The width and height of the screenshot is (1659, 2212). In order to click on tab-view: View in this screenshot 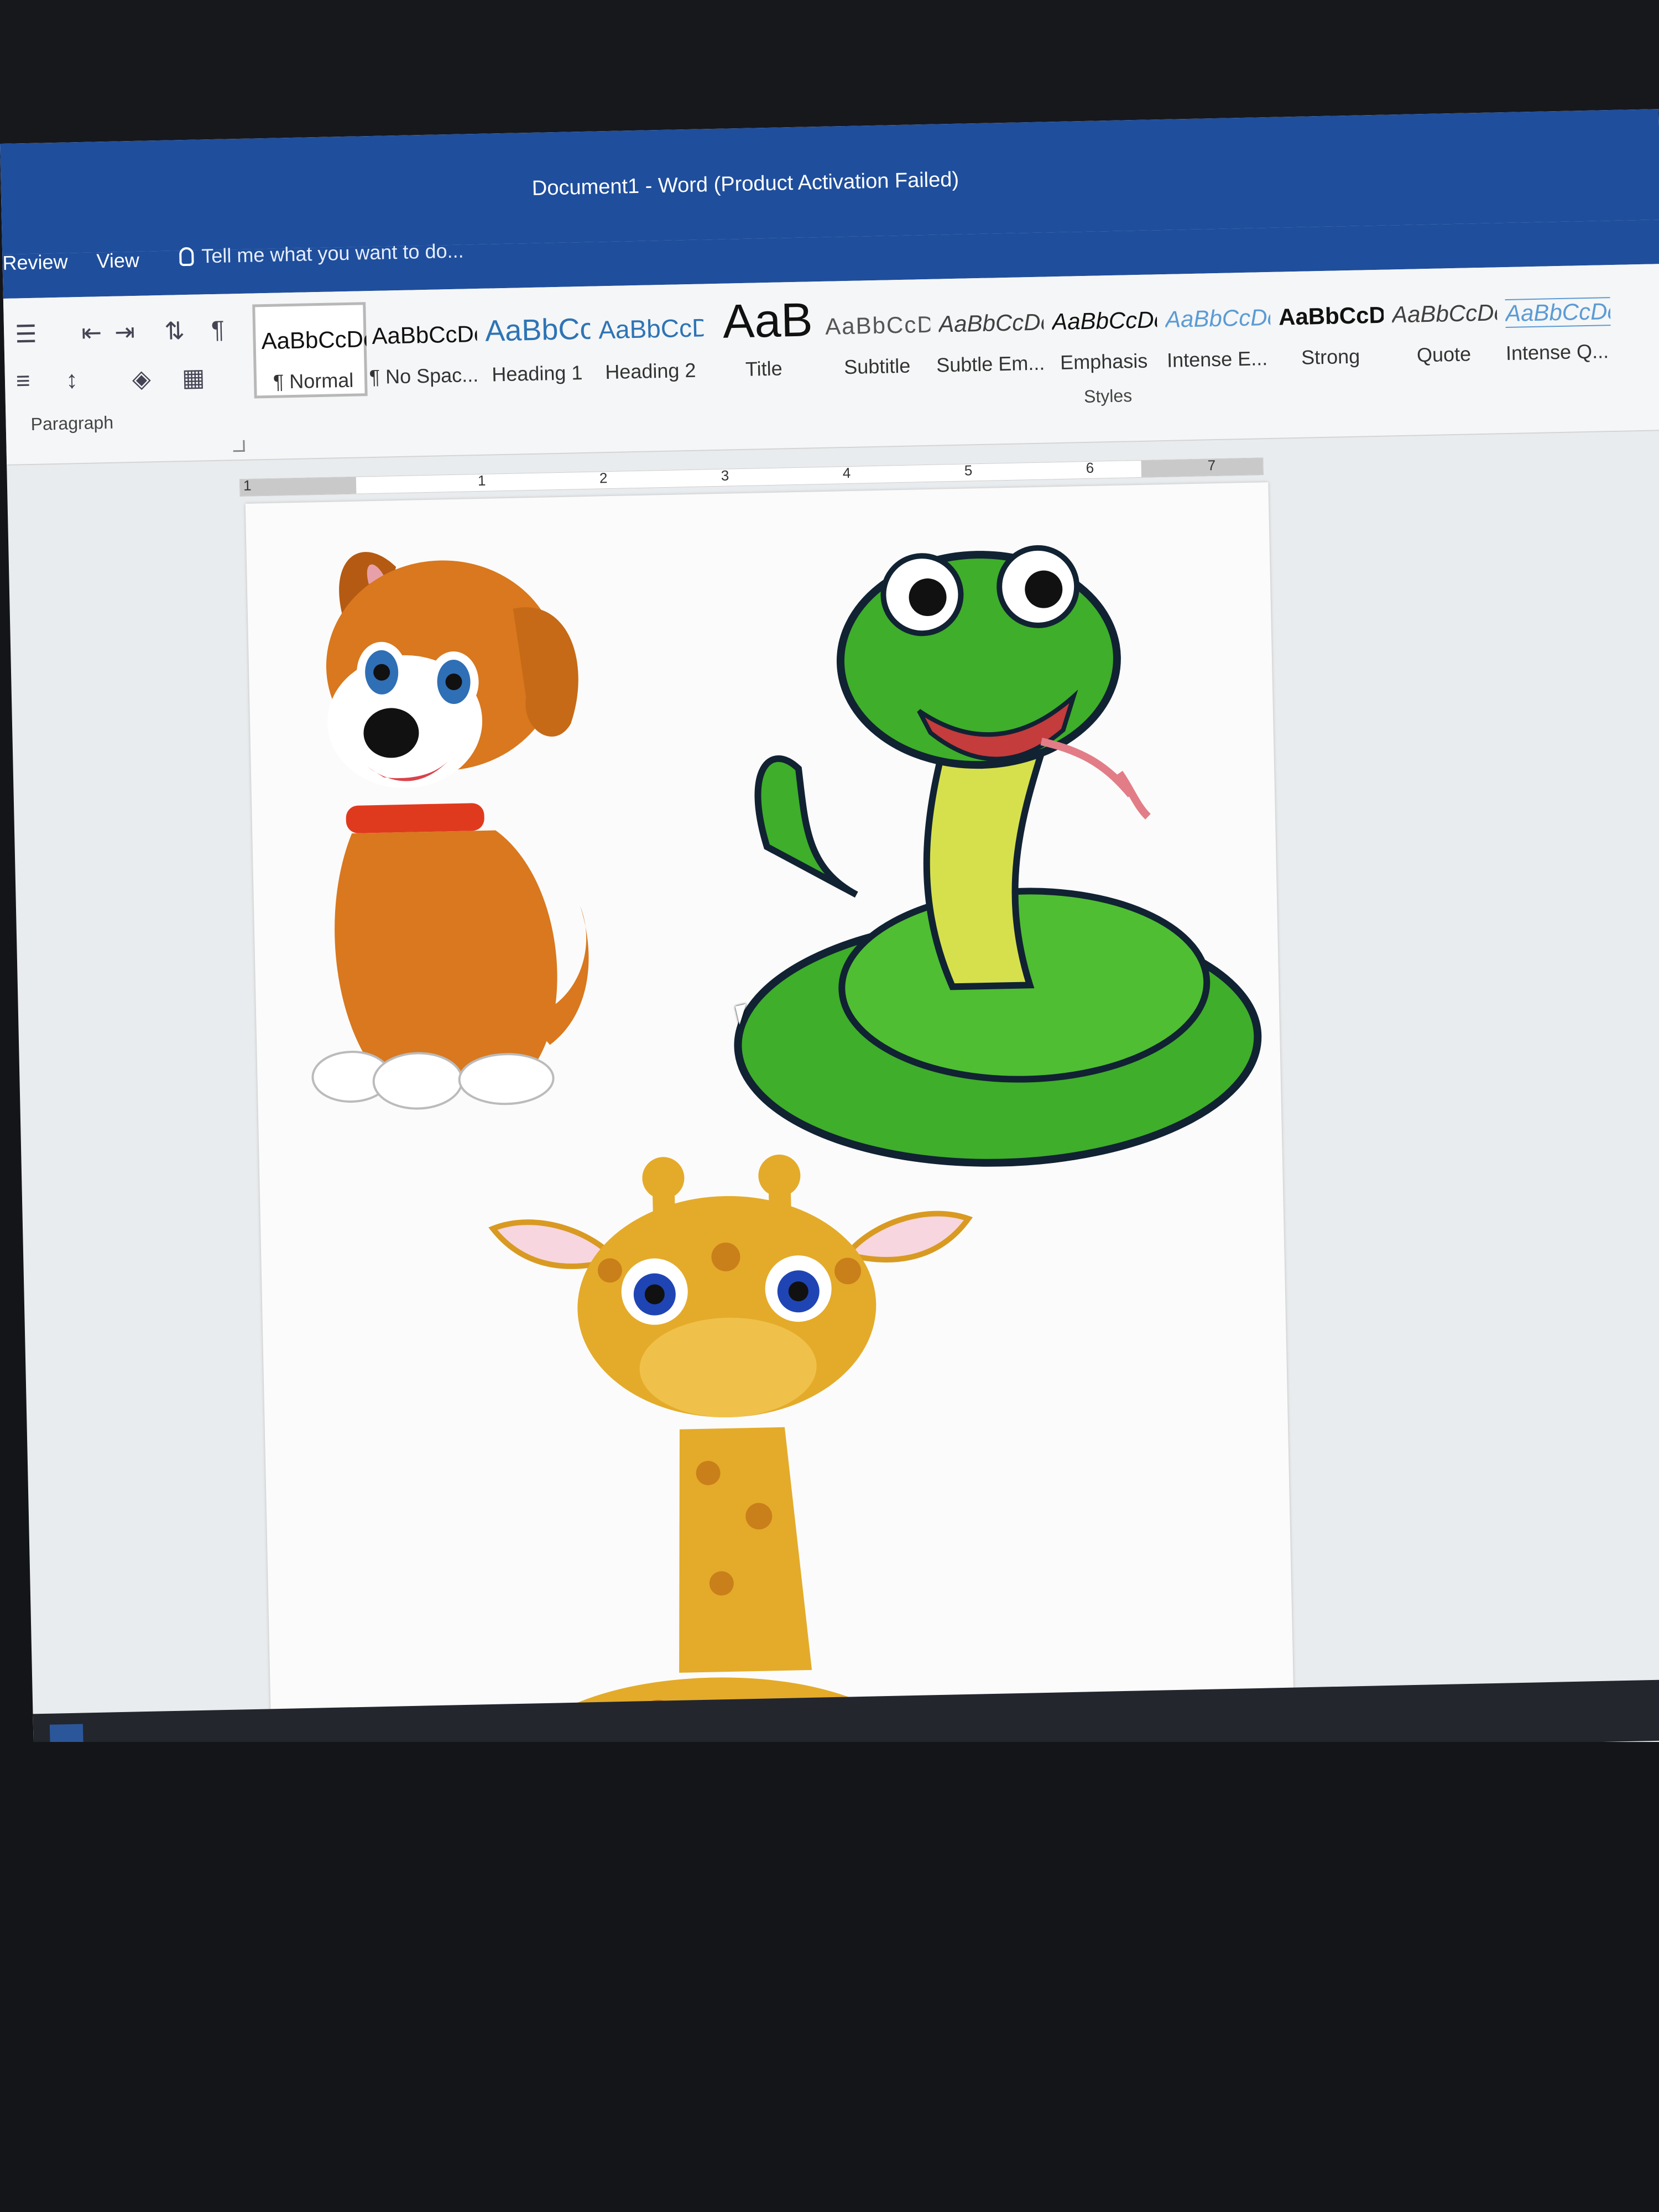, I will do `click(118, 261)`.